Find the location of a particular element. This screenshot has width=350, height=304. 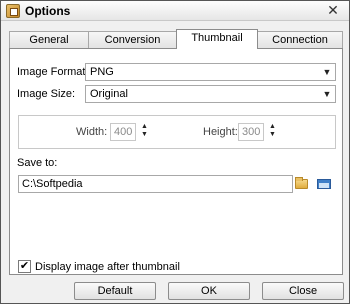

title-bar: Options ✕ is located at coordinates (175, 11).